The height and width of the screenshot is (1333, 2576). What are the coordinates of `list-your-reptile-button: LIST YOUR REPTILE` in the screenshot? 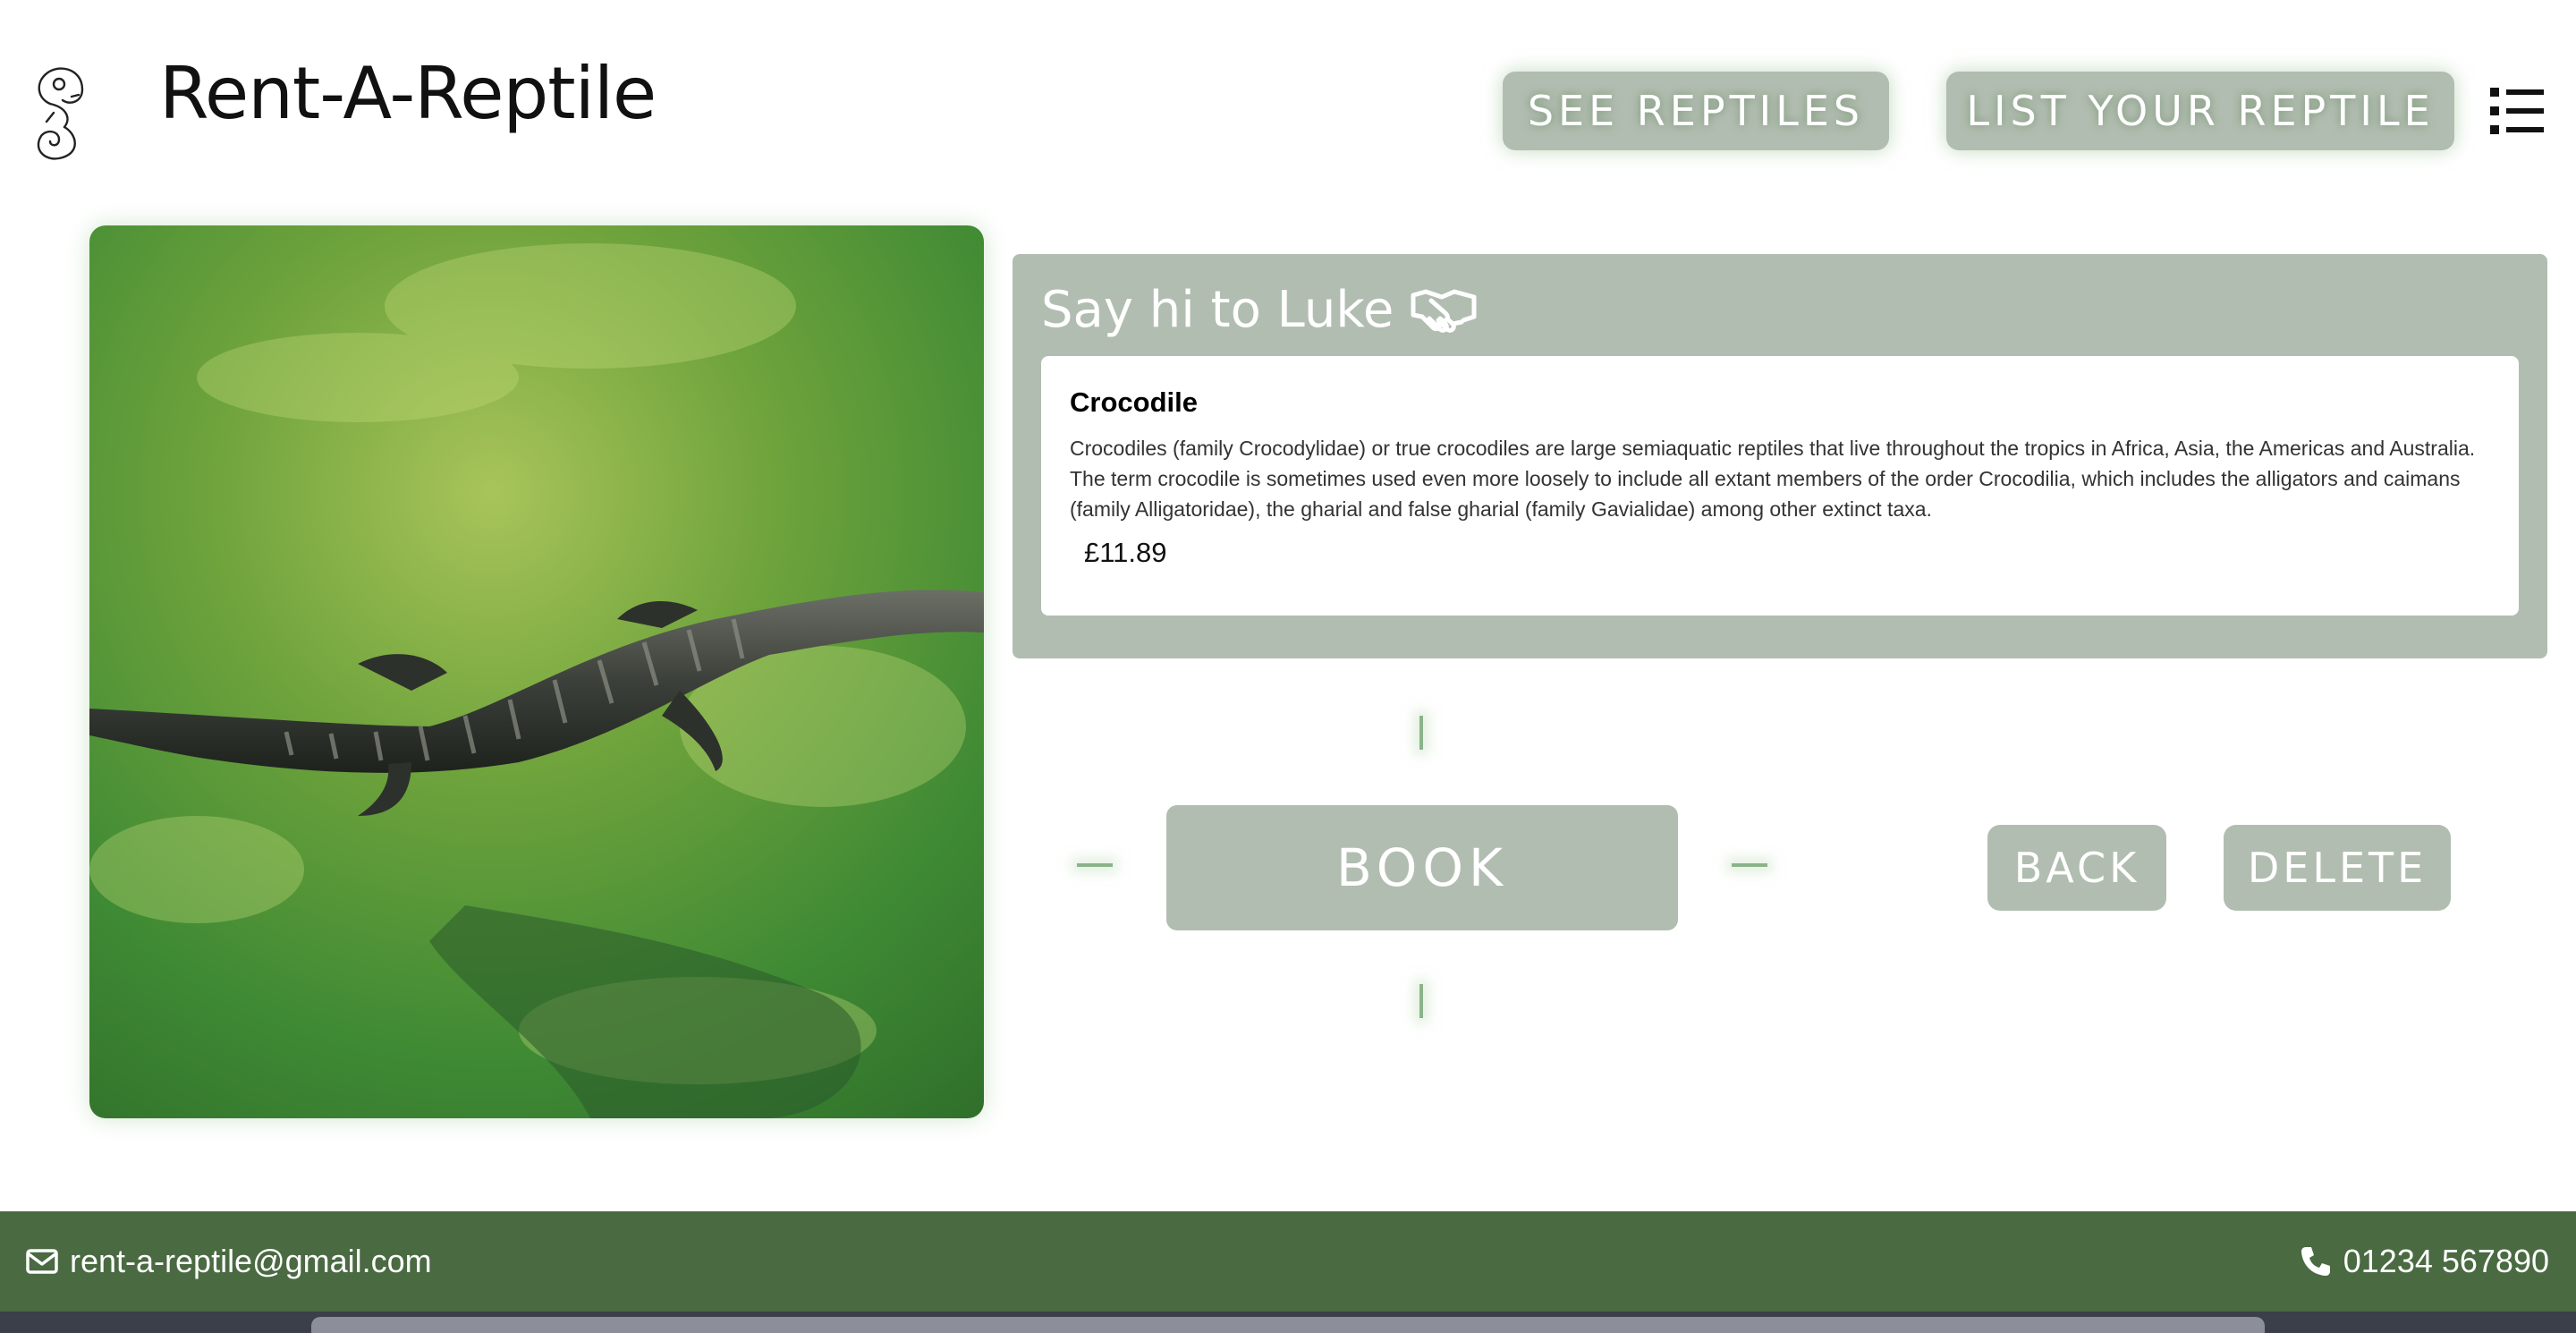 It's located at (2200, 111).